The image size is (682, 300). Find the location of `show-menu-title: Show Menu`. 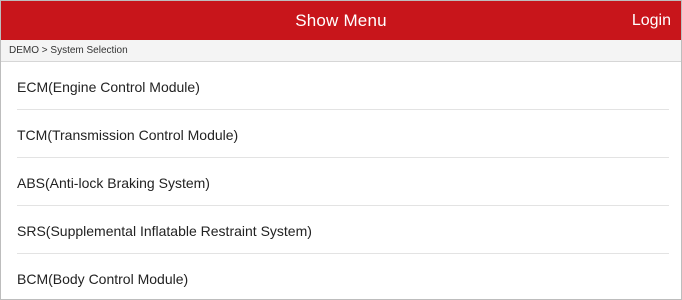

show-menu-title: Show Menu is located at coordinates (341, 20).